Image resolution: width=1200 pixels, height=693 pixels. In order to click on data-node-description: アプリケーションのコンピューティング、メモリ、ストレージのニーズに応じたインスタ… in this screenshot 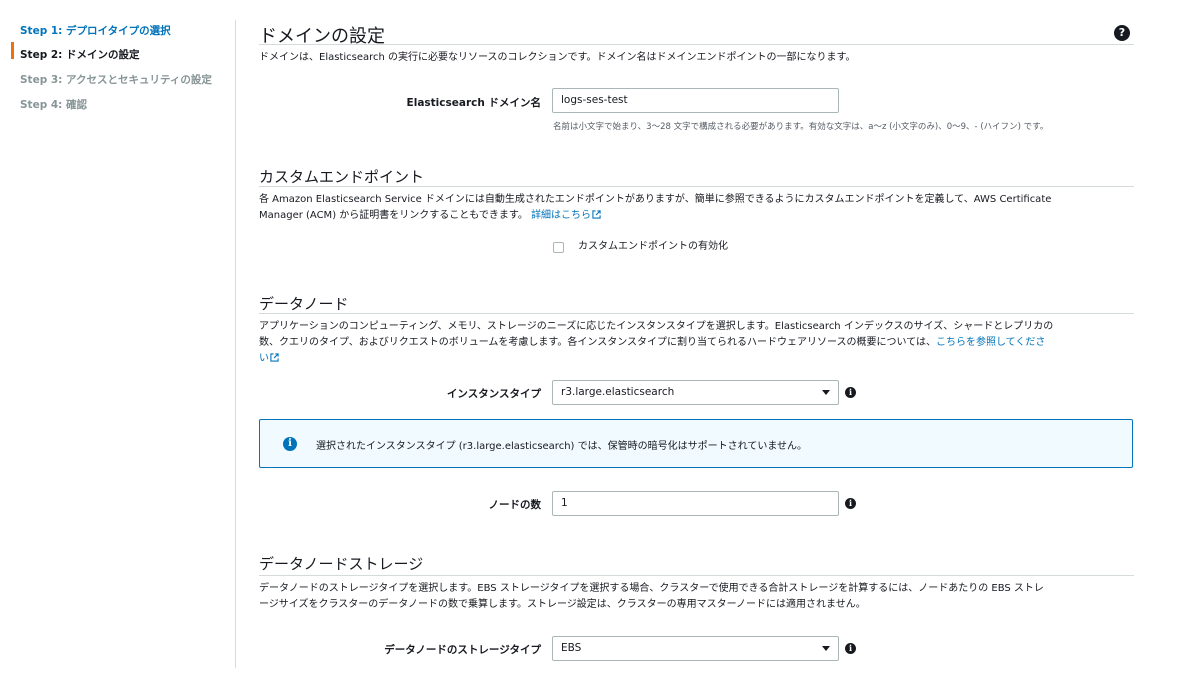, I will do `click(696, 343)`.